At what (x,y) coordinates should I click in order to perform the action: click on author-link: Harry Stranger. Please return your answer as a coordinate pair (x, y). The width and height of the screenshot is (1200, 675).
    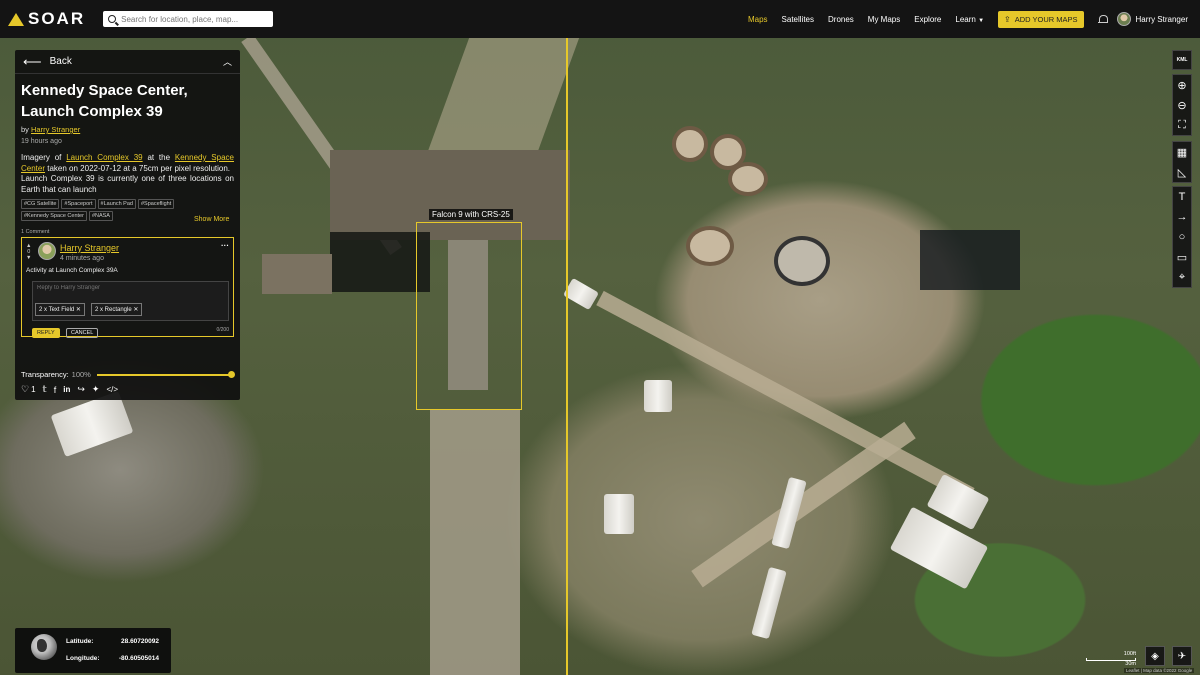
    Looking at the image, I should click on (55, 129).